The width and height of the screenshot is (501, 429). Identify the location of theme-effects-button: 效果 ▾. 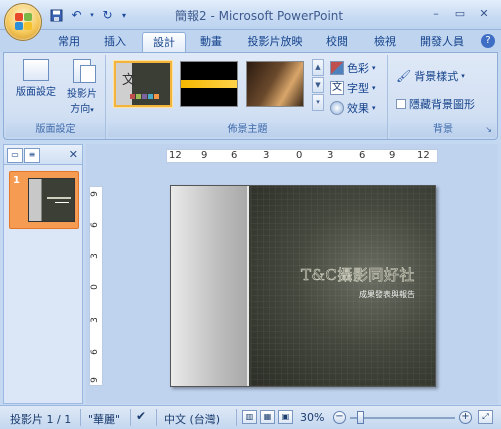
(353, 108).